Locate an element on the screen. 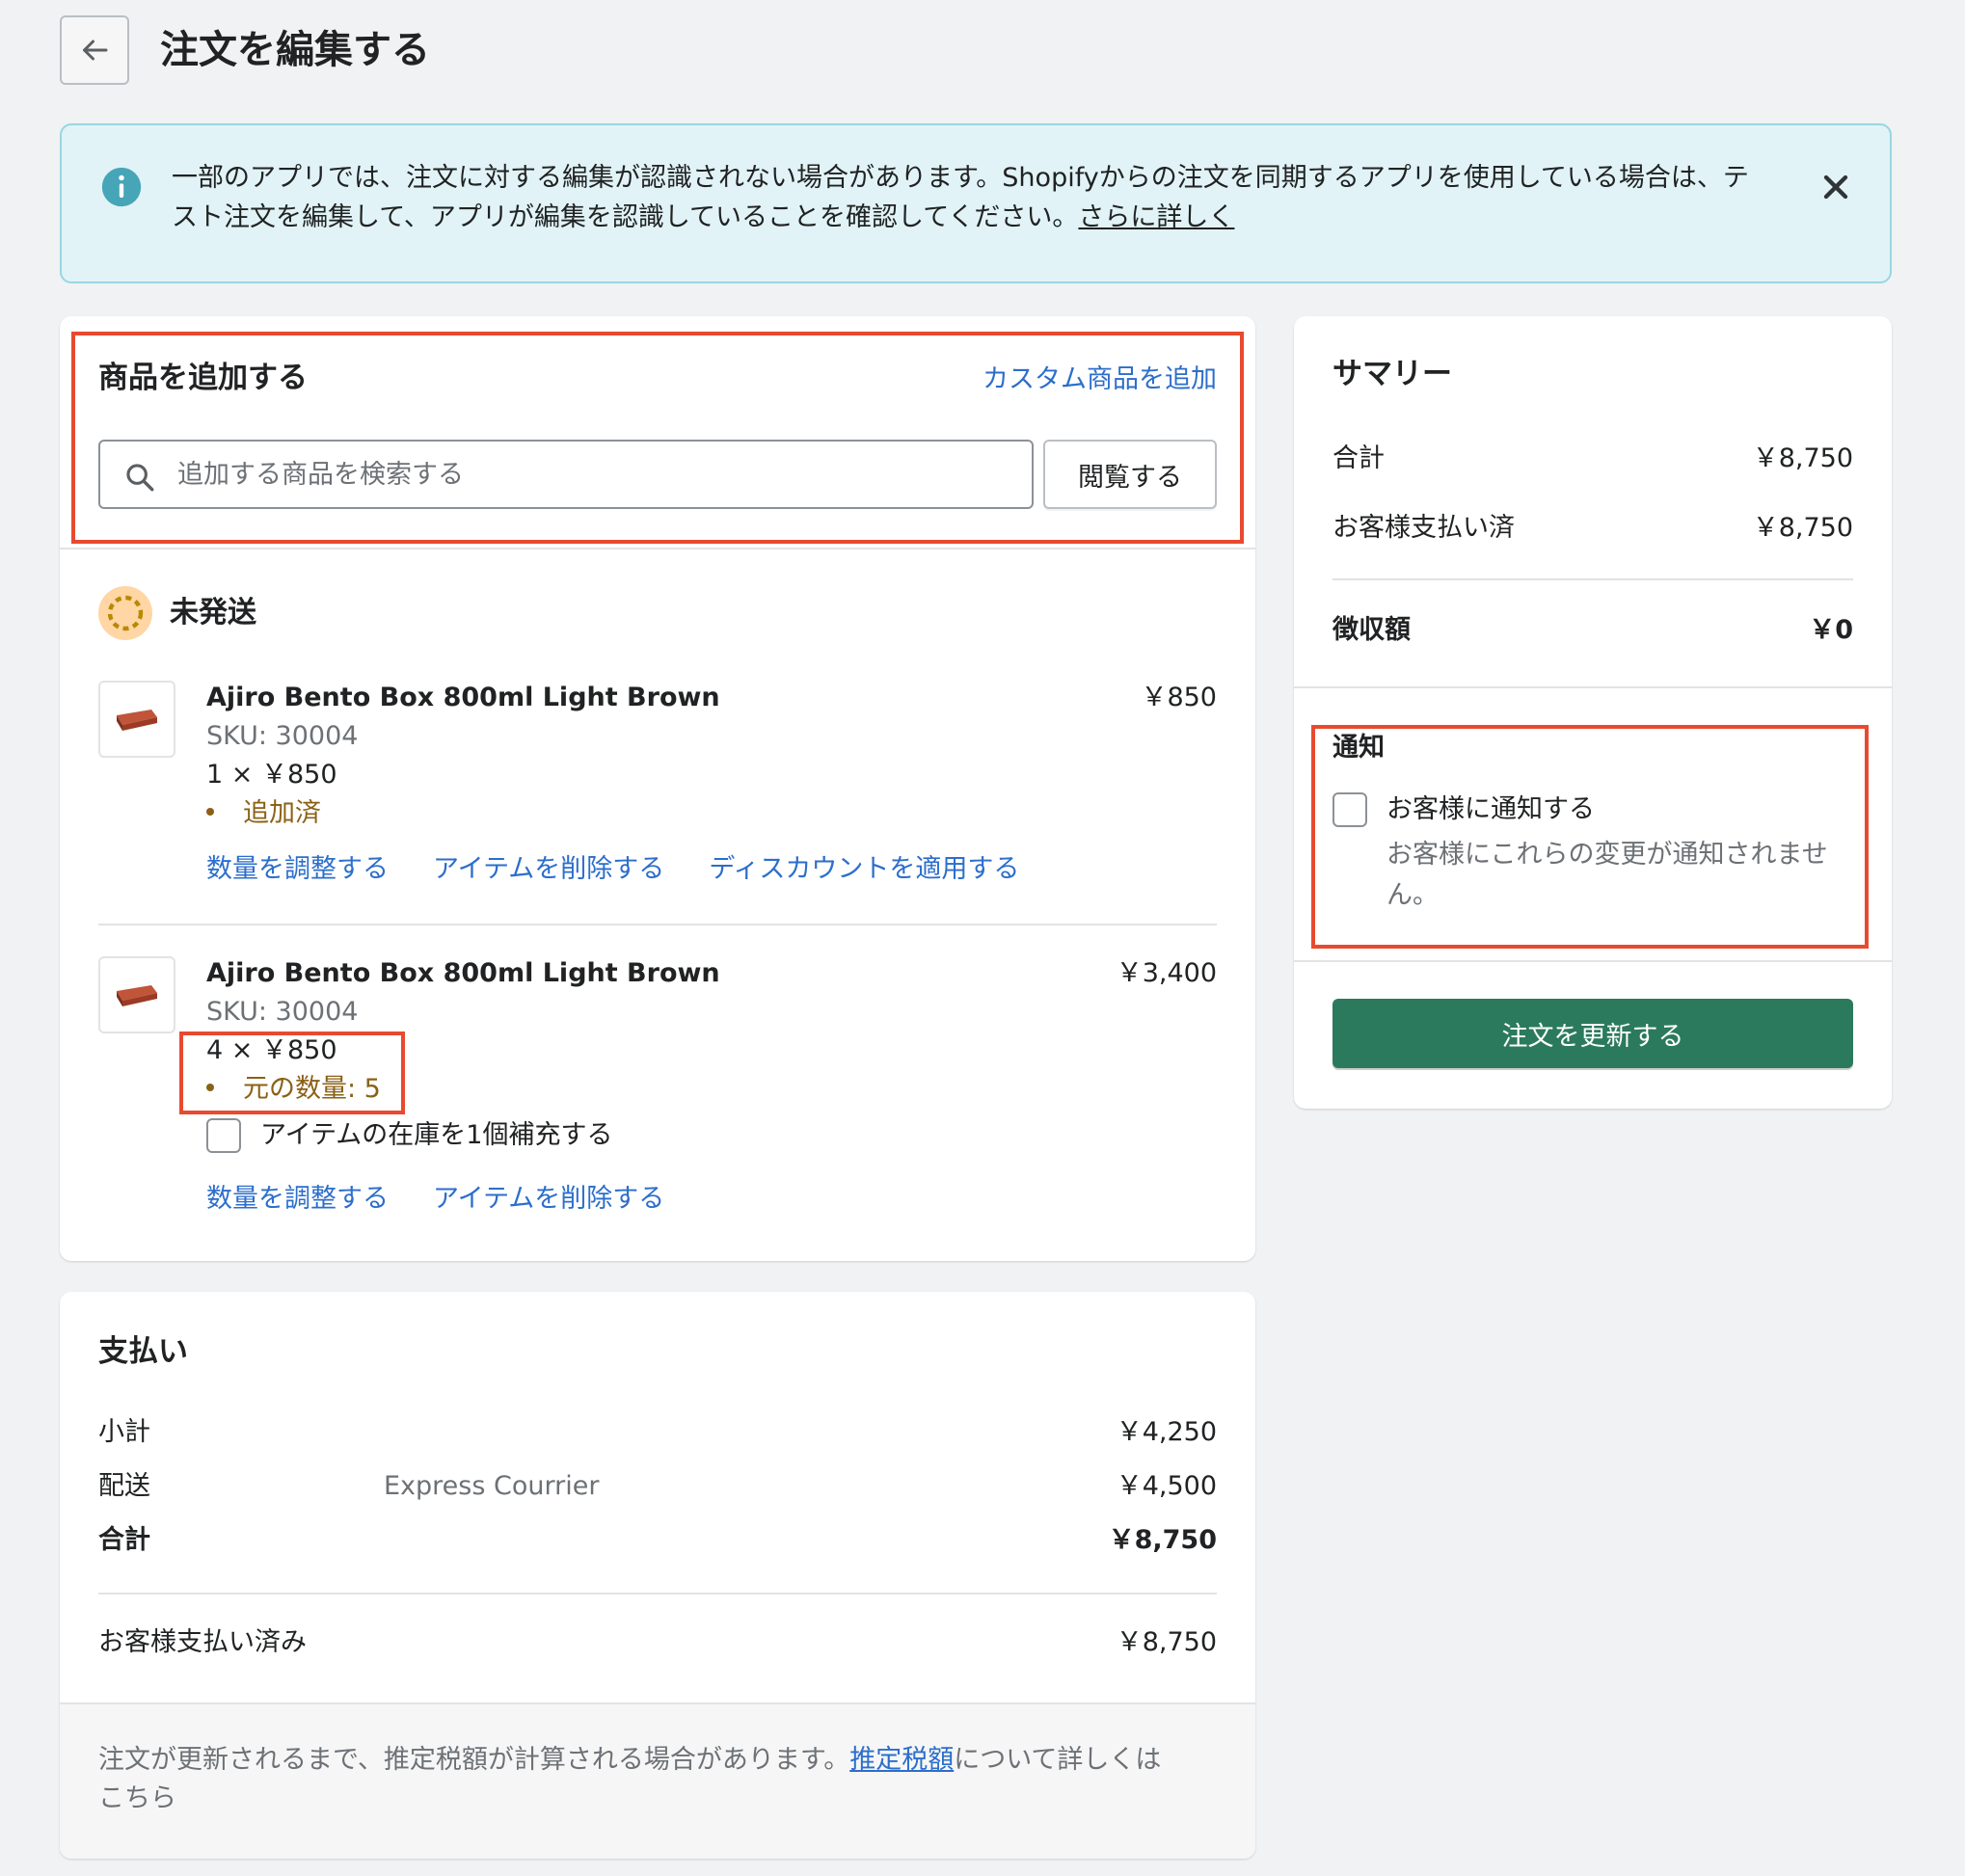 This screenshot has width=1965, height=1876. notify-customer-checkbox is located at coordinates (1350, 809).